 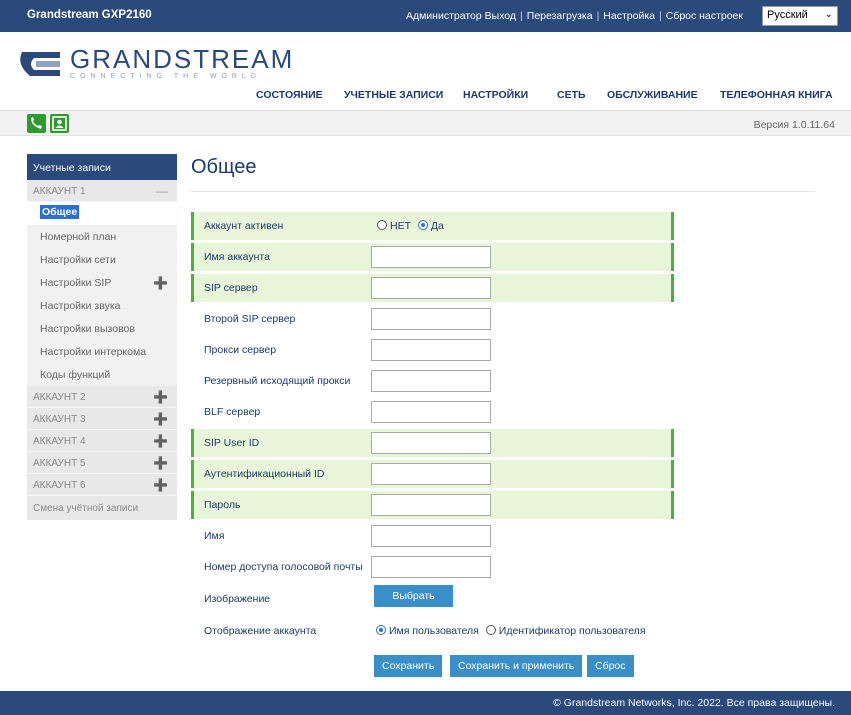 What do you see at coordinates (828, 14) in the screenshot?
I see `chevron-down-icon: ⌄` at bounding box center [828, 14].